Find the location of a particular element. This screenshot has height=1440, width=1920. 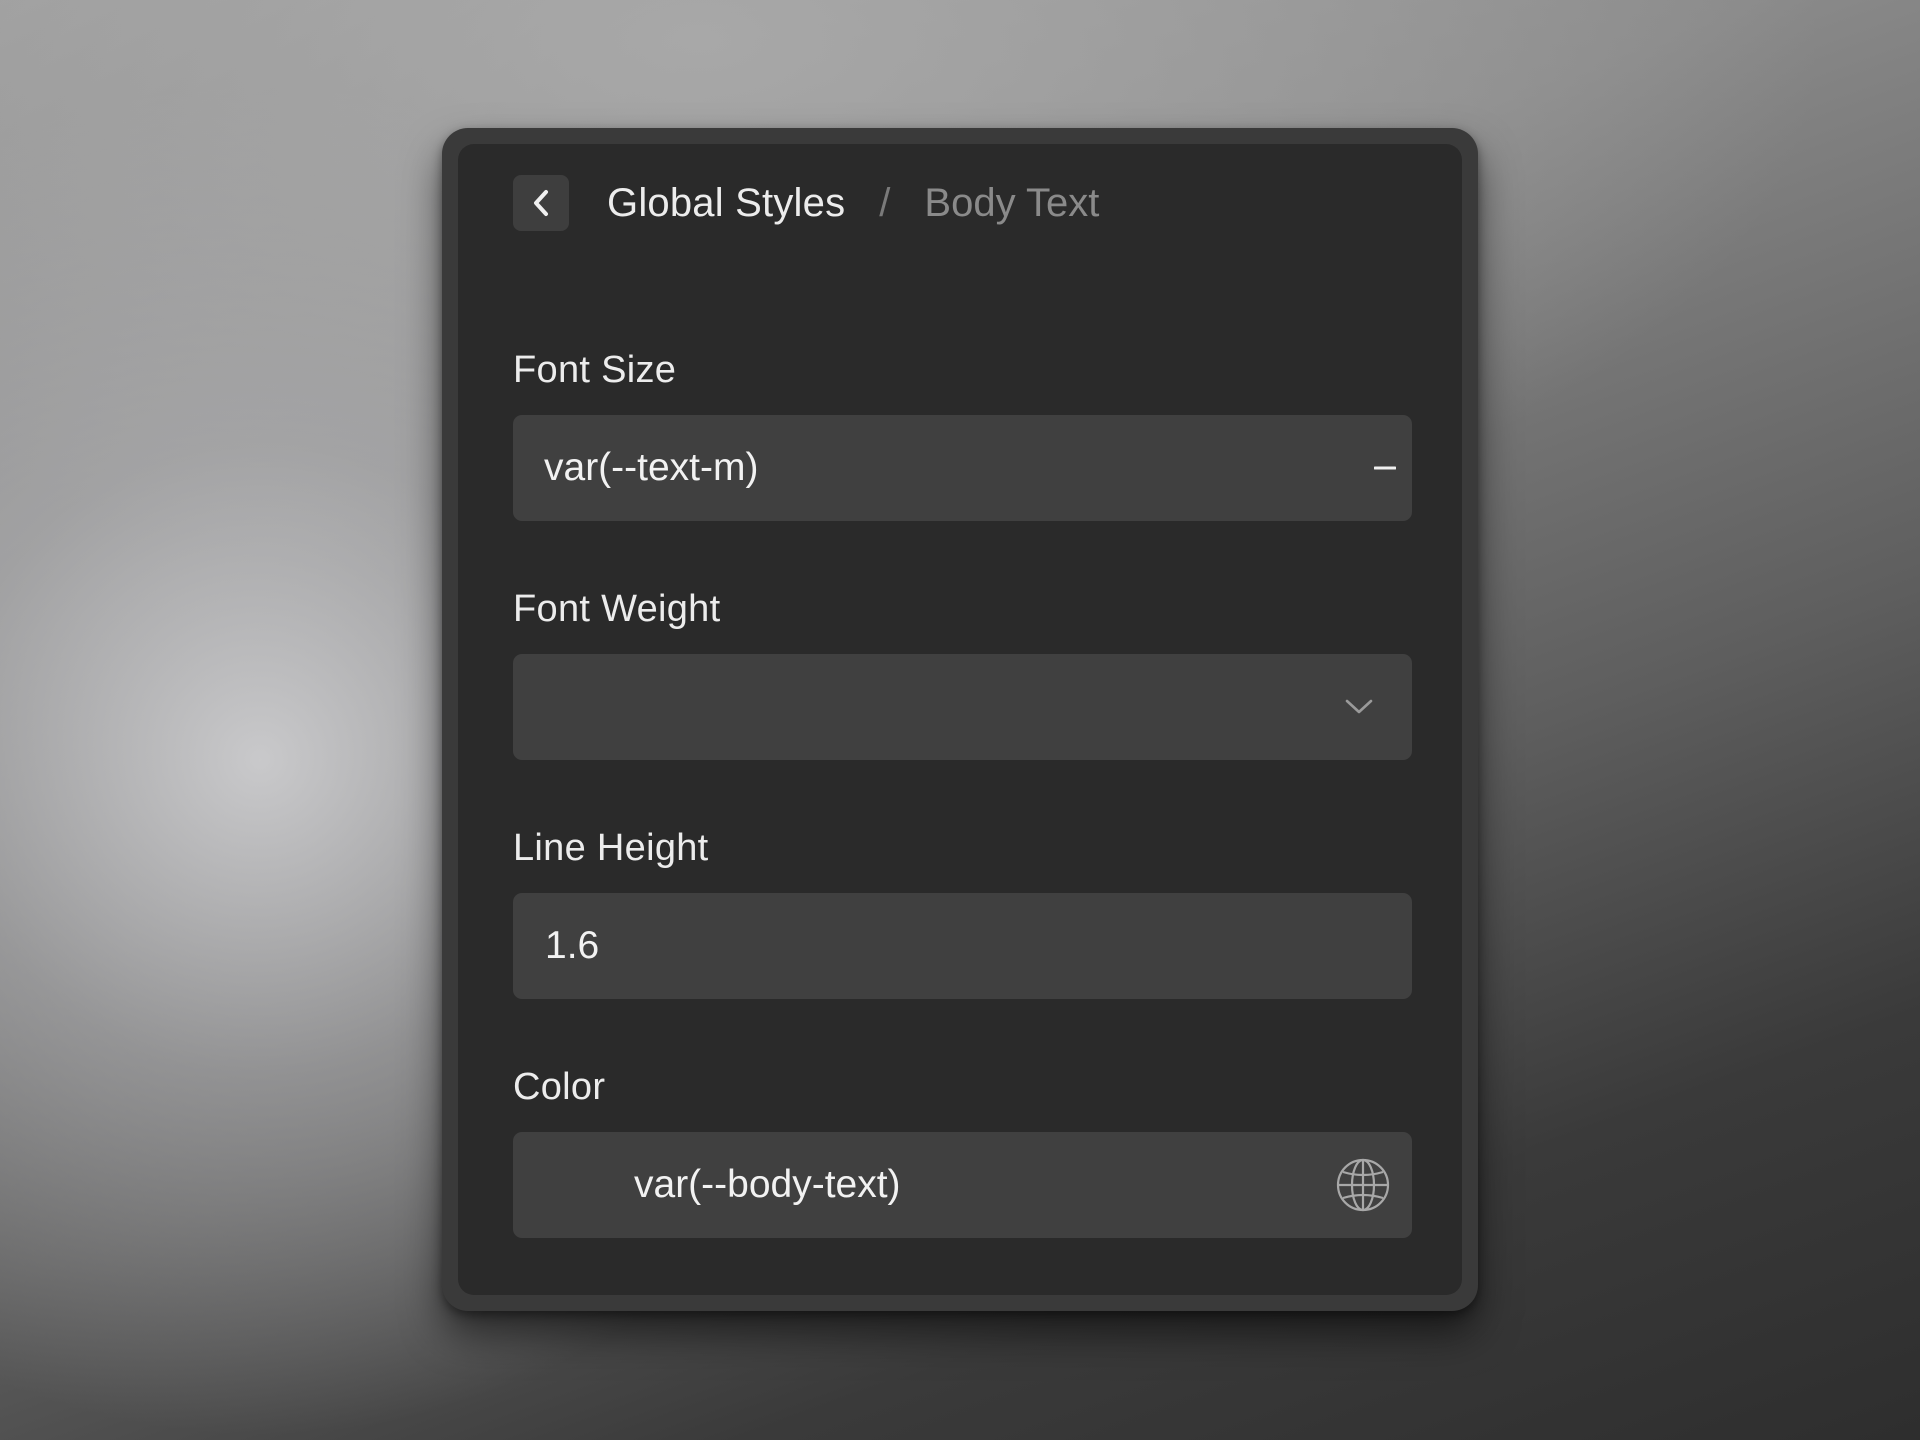

back-button is located at coordinates (541, 203).